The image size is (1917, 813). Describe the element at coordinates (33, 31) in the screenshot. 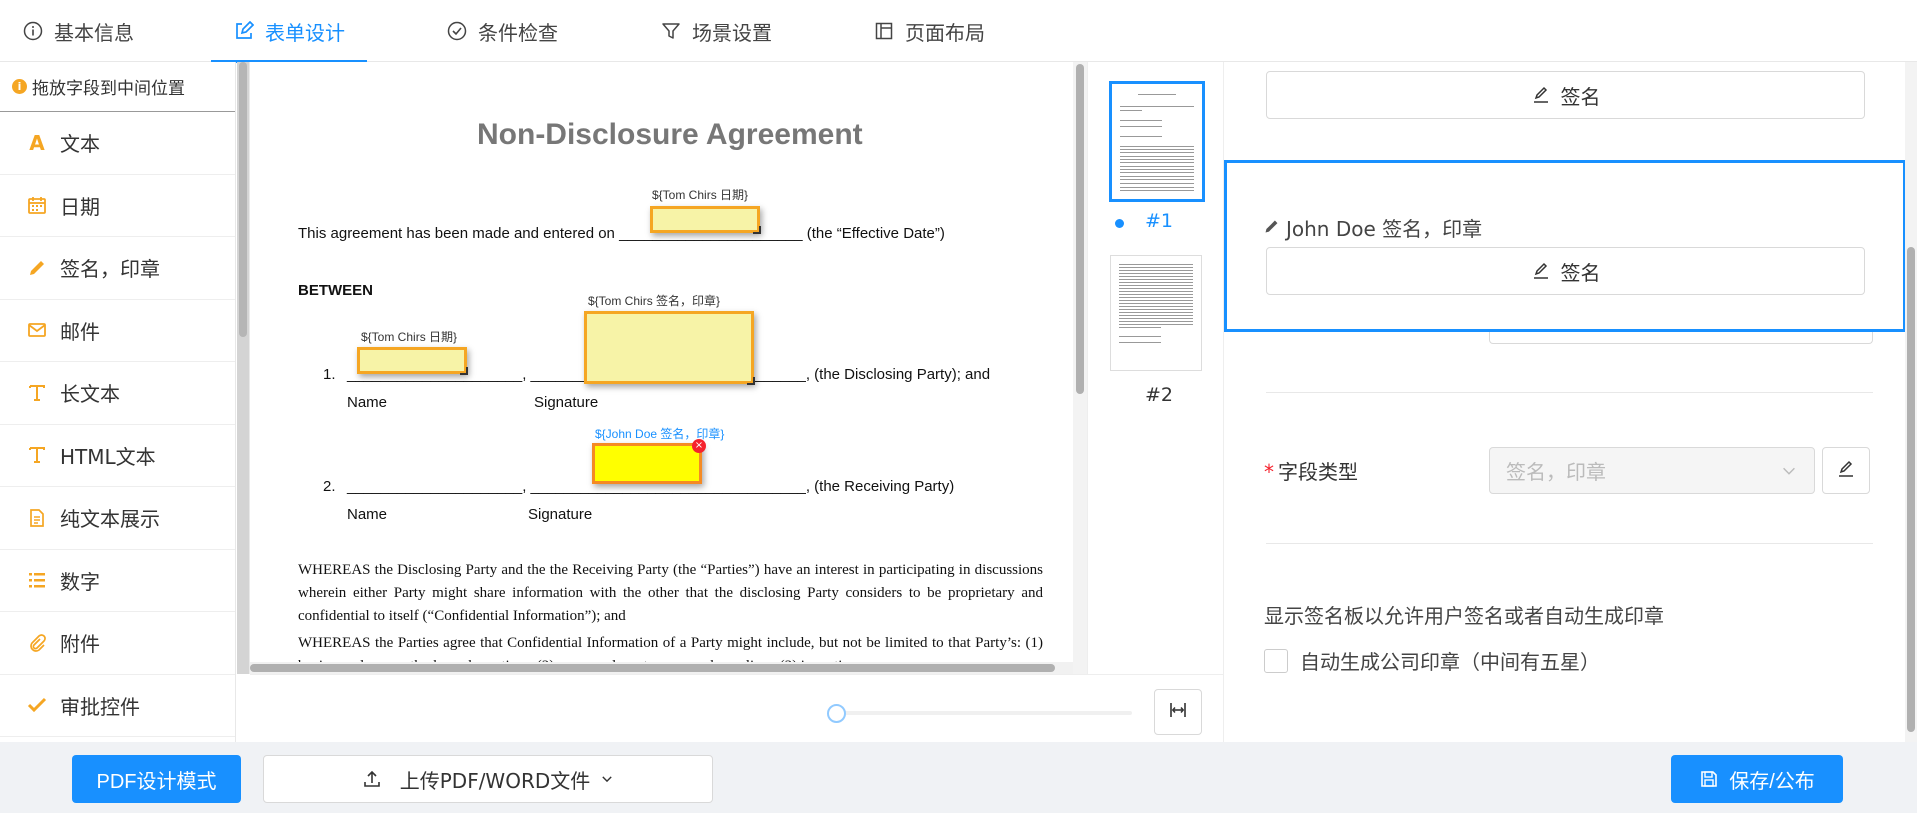

I see `info-circle-icon` at that location.